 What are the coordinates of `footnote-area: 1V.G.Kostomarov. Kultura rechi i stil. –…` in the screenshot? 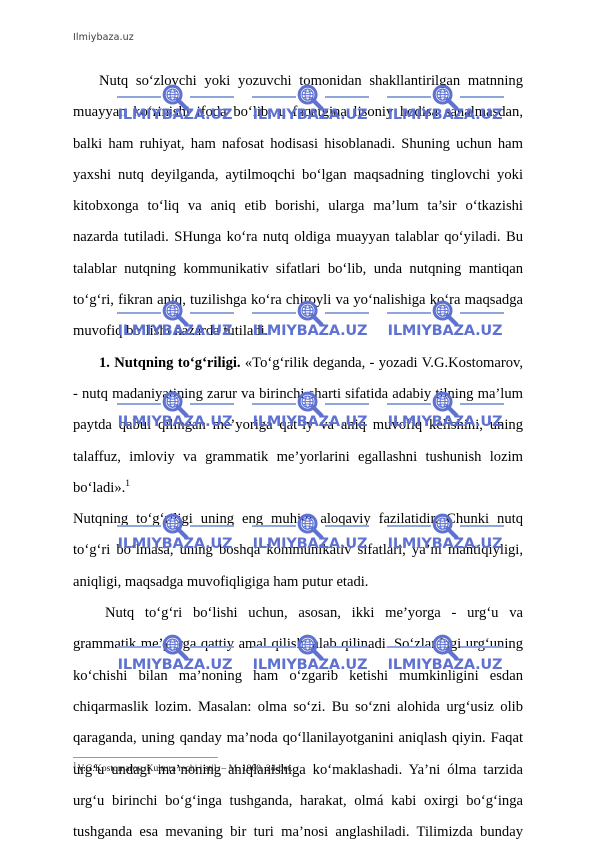 It's located at (298, 766).